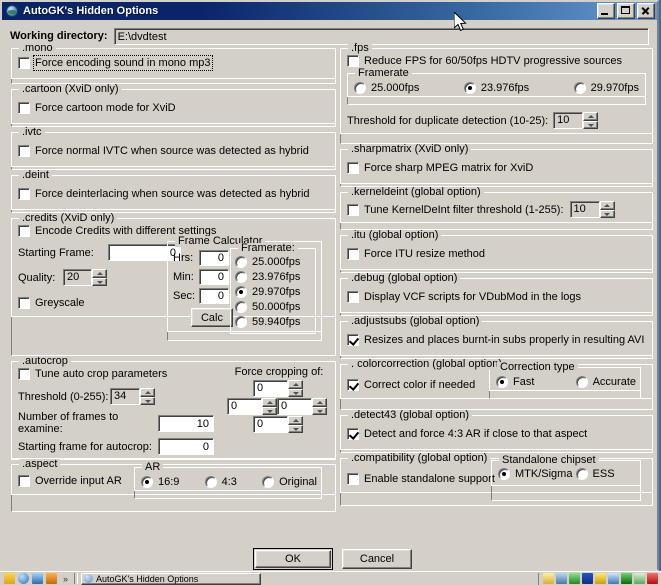 The height and width of the screenshot is (585, 661). I want to click on radio-chipset-mtk-sigma: MTK/Sigma, so click(535, 474).